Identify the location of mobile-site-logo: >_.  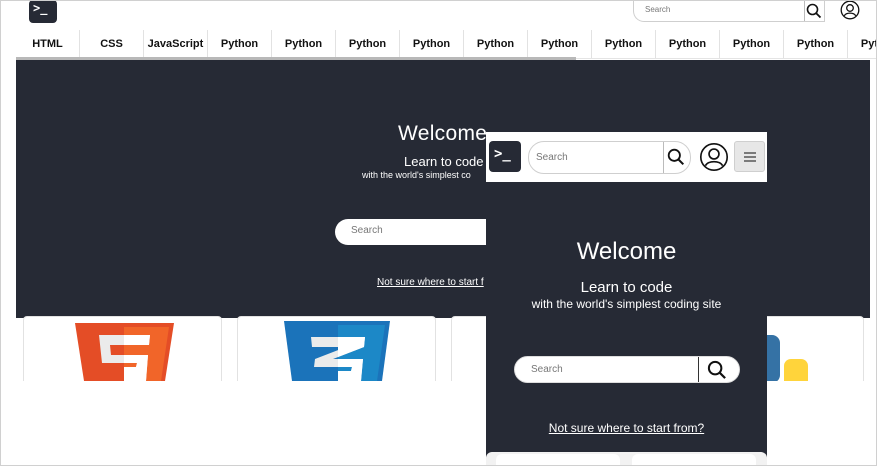
(505, 156).